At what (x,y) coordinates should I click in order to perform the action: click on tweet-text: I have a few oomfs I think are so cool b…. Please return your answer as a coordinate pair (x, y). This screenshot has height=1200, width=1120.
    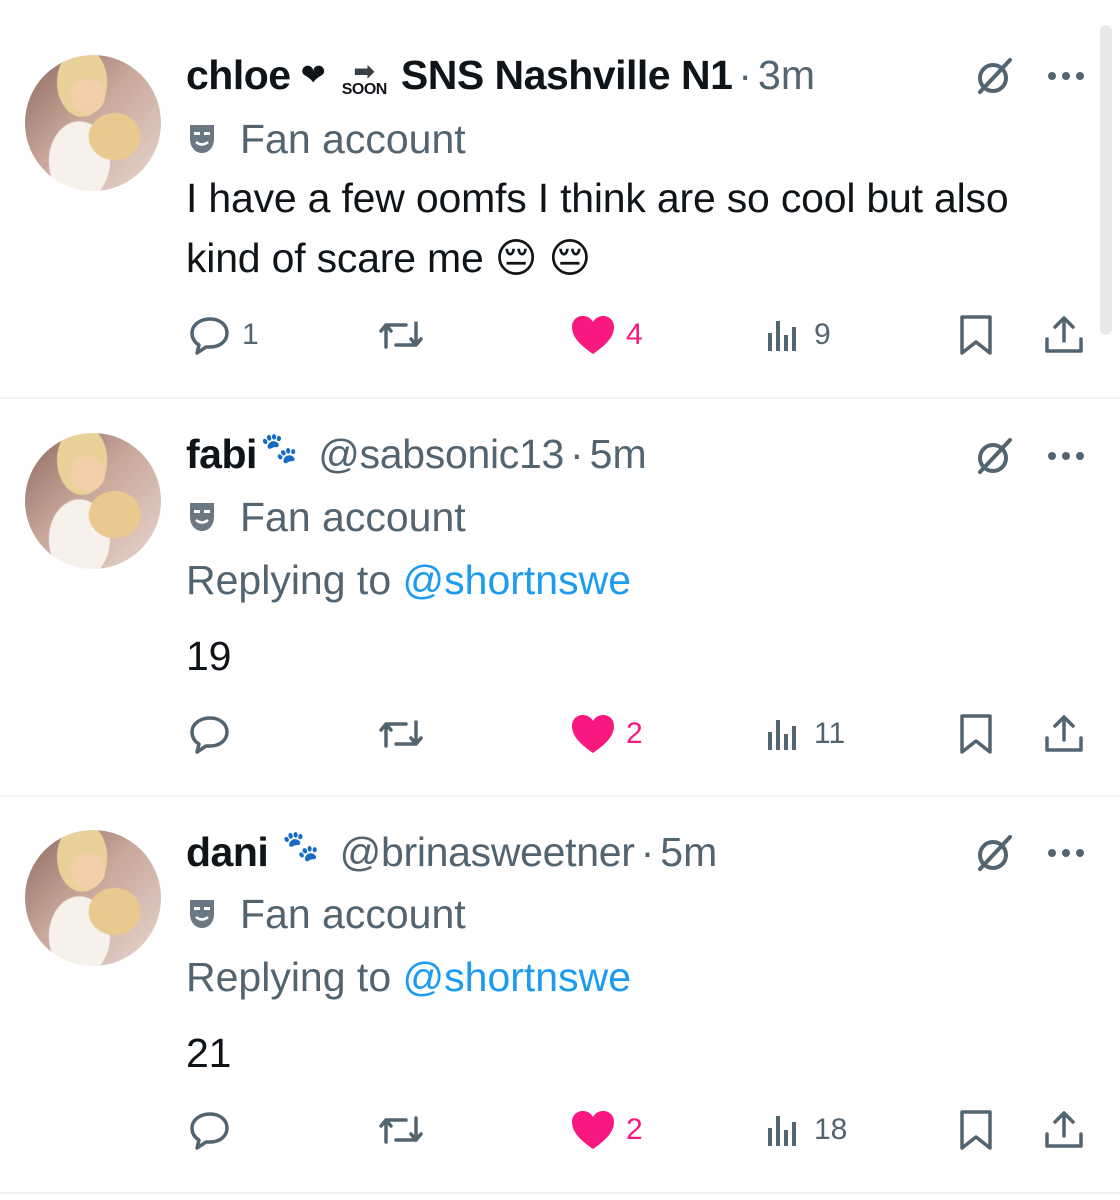
    Looking at the image, I should click on (597, 228).